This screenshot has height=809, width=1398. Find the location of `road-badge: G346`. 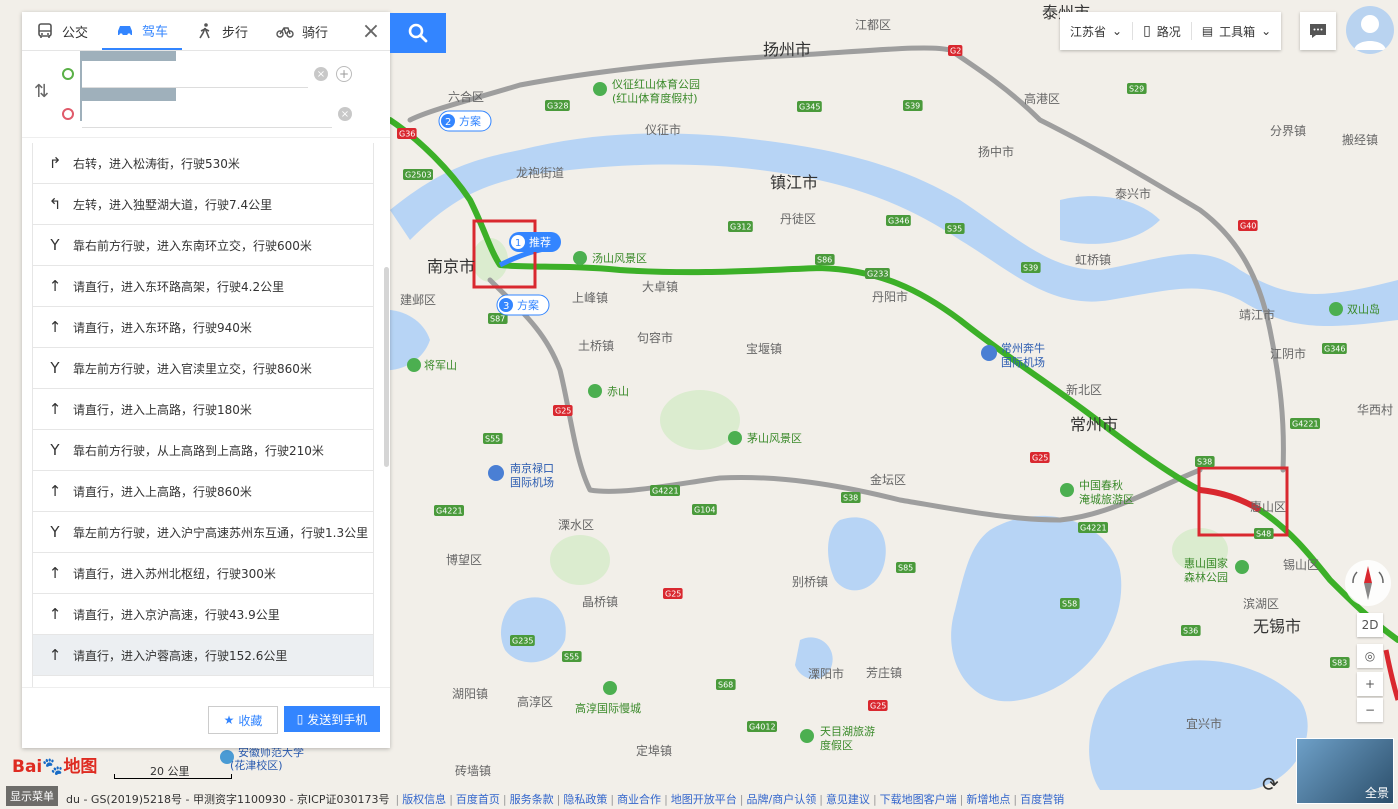

road-badge: G346 is located at coordinates (898, 220).